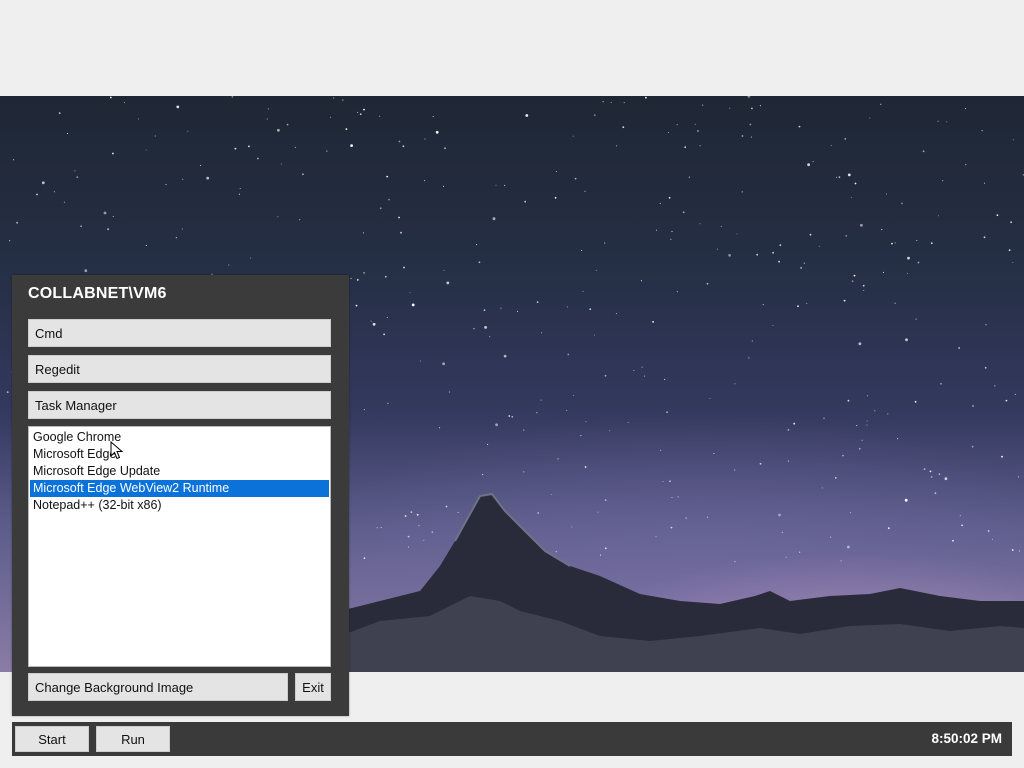 Image resolution: width=1024 pixels, height=768 pixels. Describe the element at coordinates (179, 405) in the screenshot. I see `task-manager-button: Task Manager` at that location.